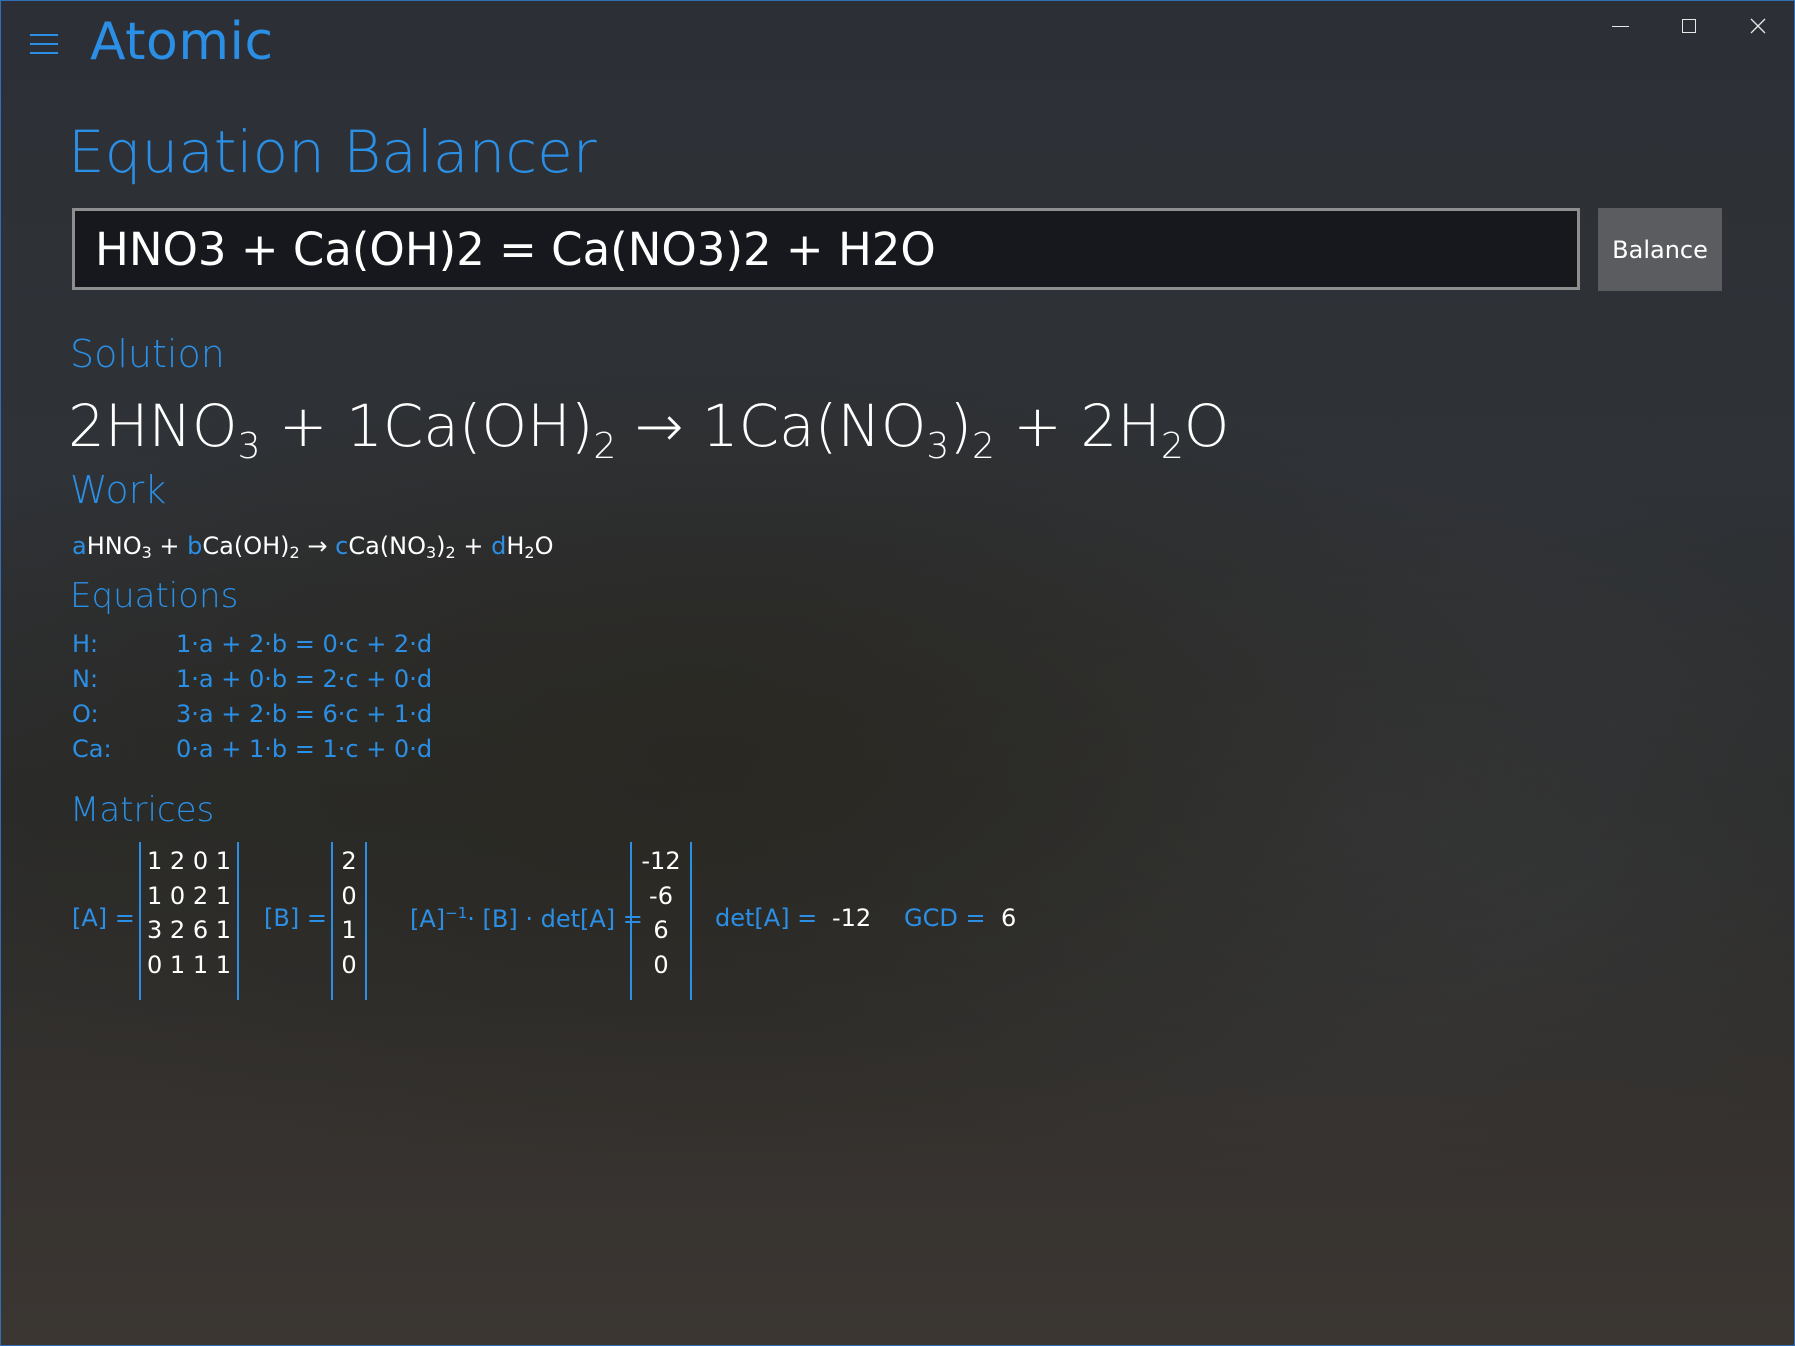  What do you see at coordinates (852, 918) in the screenshot?
I see `det-value: -12` at bounding box center [852, 918].